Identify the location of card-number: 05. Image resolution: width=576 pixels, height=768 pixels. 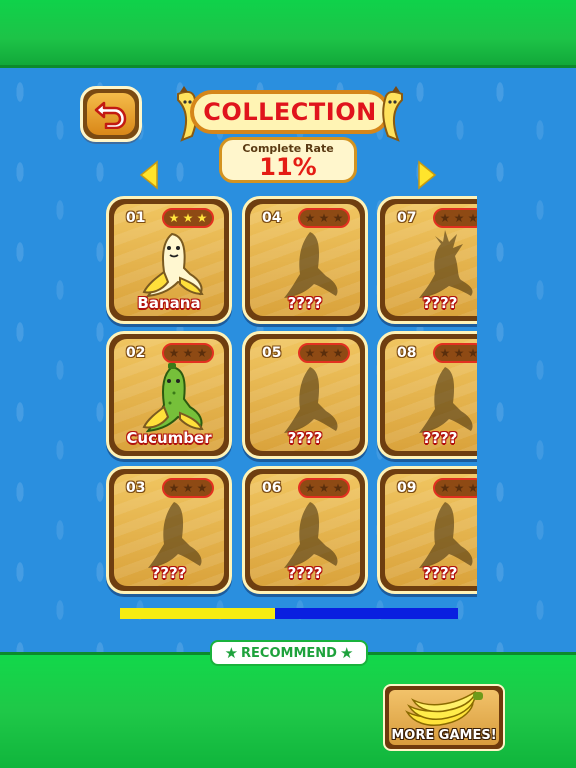
(272, 353).